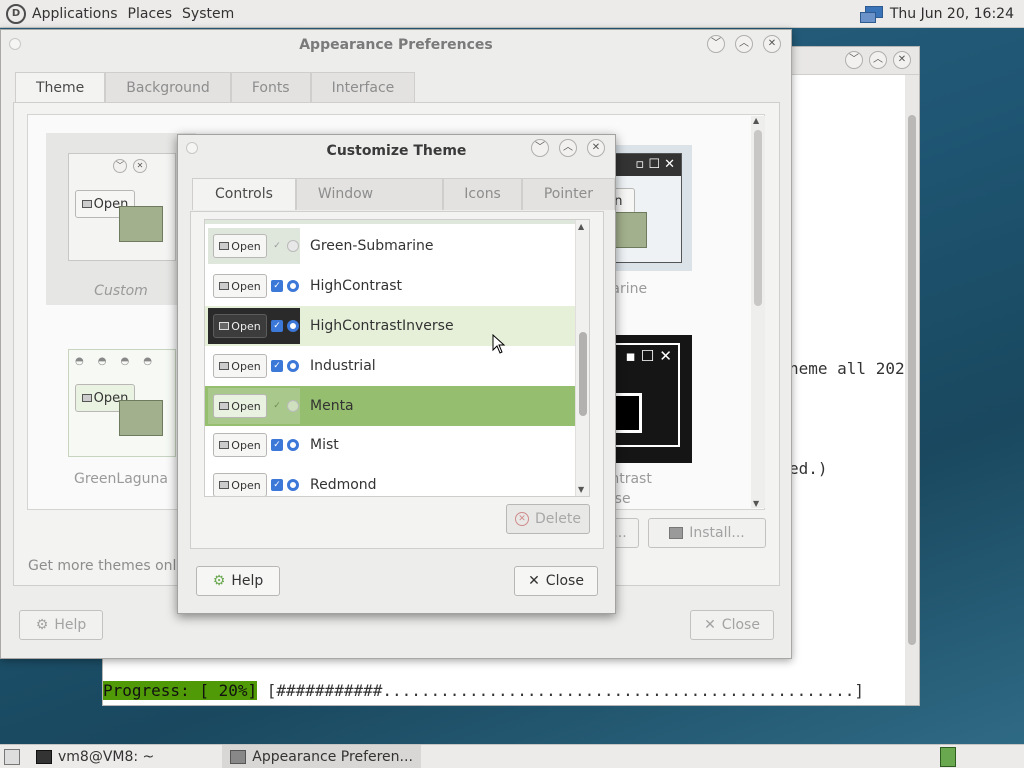  Describe the element at coordinates (369, 205) in the screenshot. I see `tab-window-border: Window Border` at that location.